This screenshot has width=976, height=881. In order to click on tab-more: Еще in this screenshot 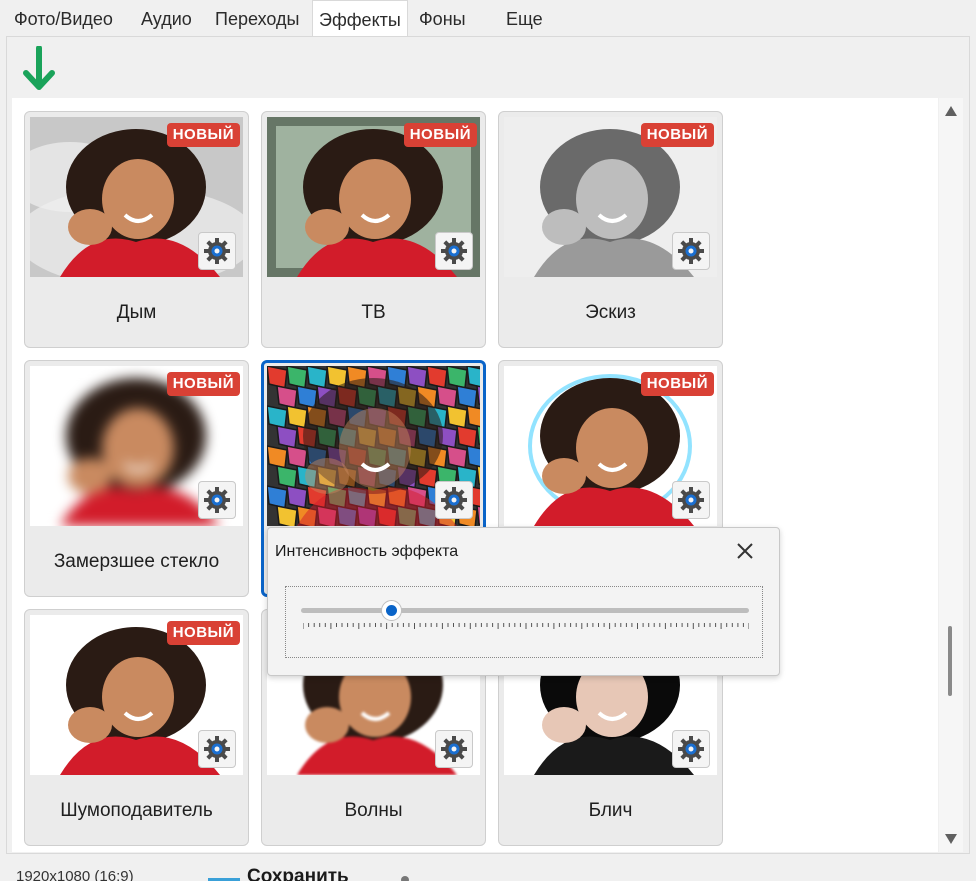, I will do `click(524, 18)`.